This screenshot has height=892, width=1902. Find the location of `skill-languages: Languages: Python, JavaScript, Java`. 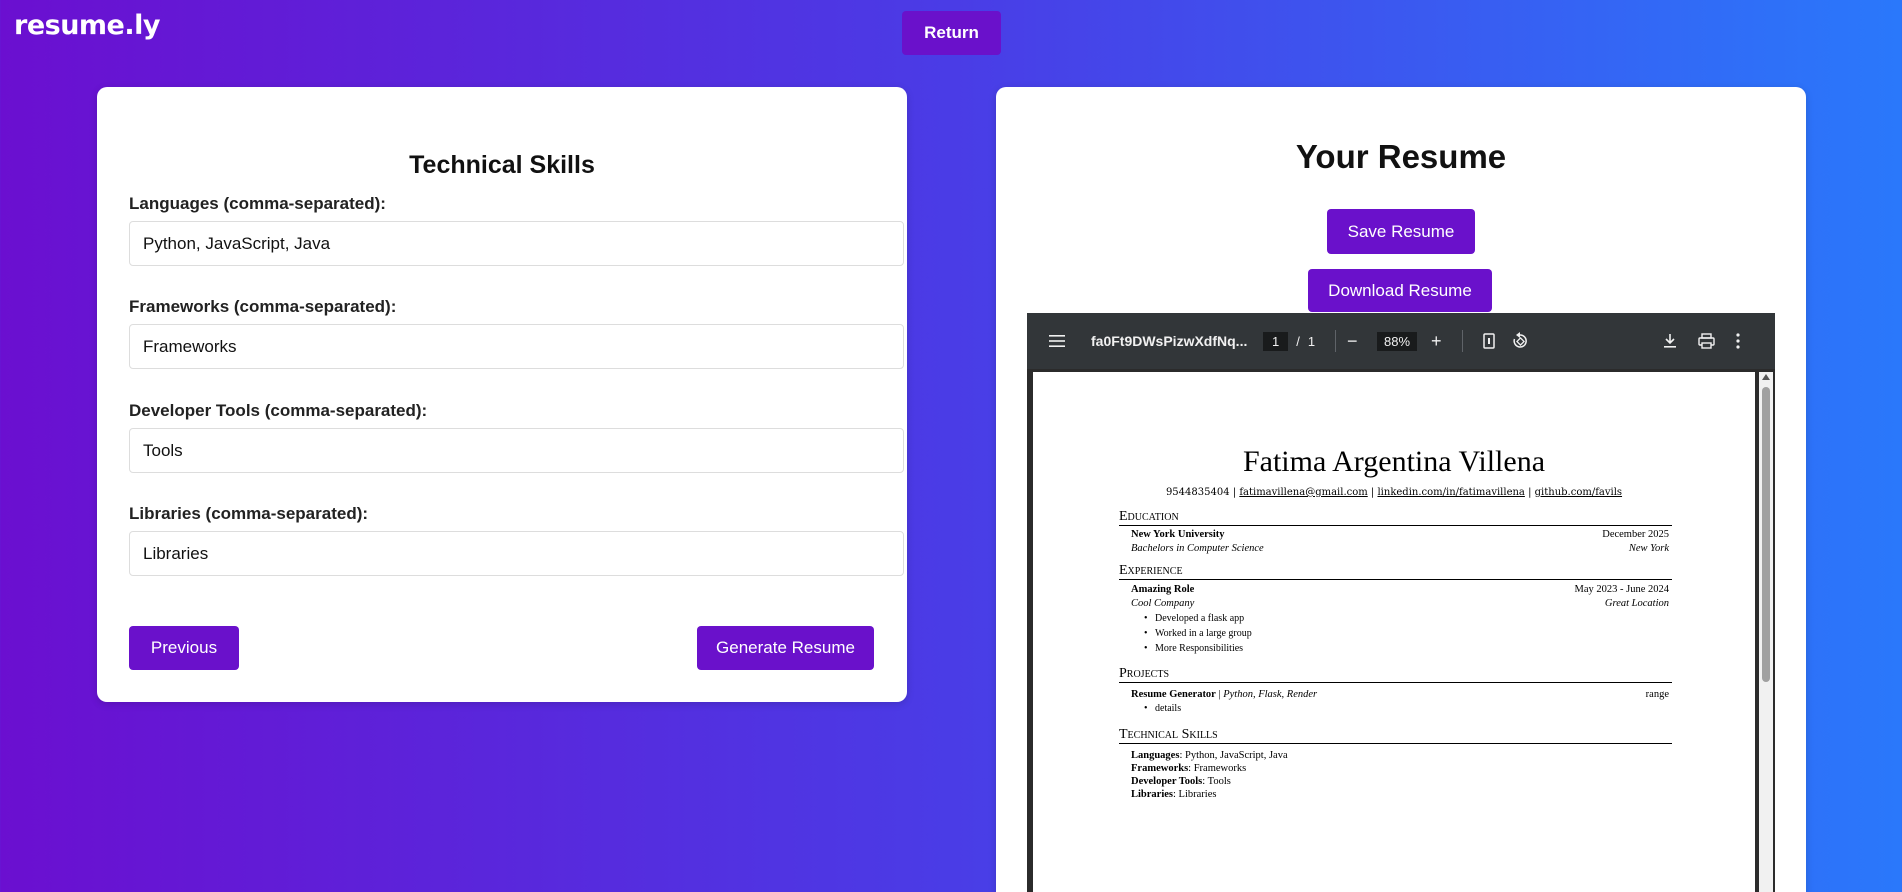

skill-languages: Languages: Python, JavaScript, Java is located at coordinates (1209, 755).